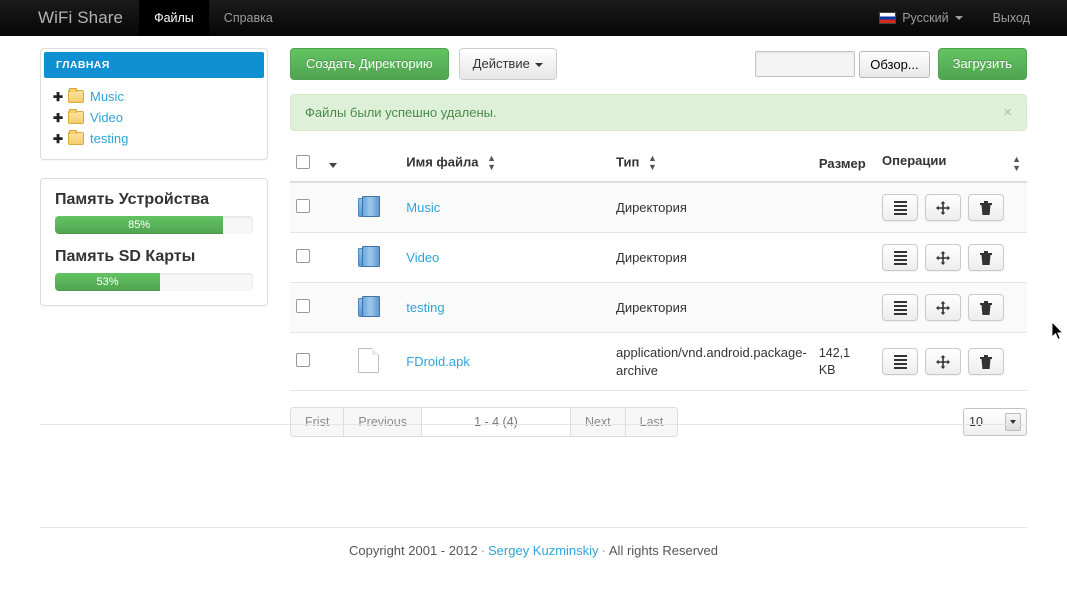  Describe the element at coordinates (496, 422) in the screenshot. I see `pagination-info: 1 - 4 (4)` at that location.